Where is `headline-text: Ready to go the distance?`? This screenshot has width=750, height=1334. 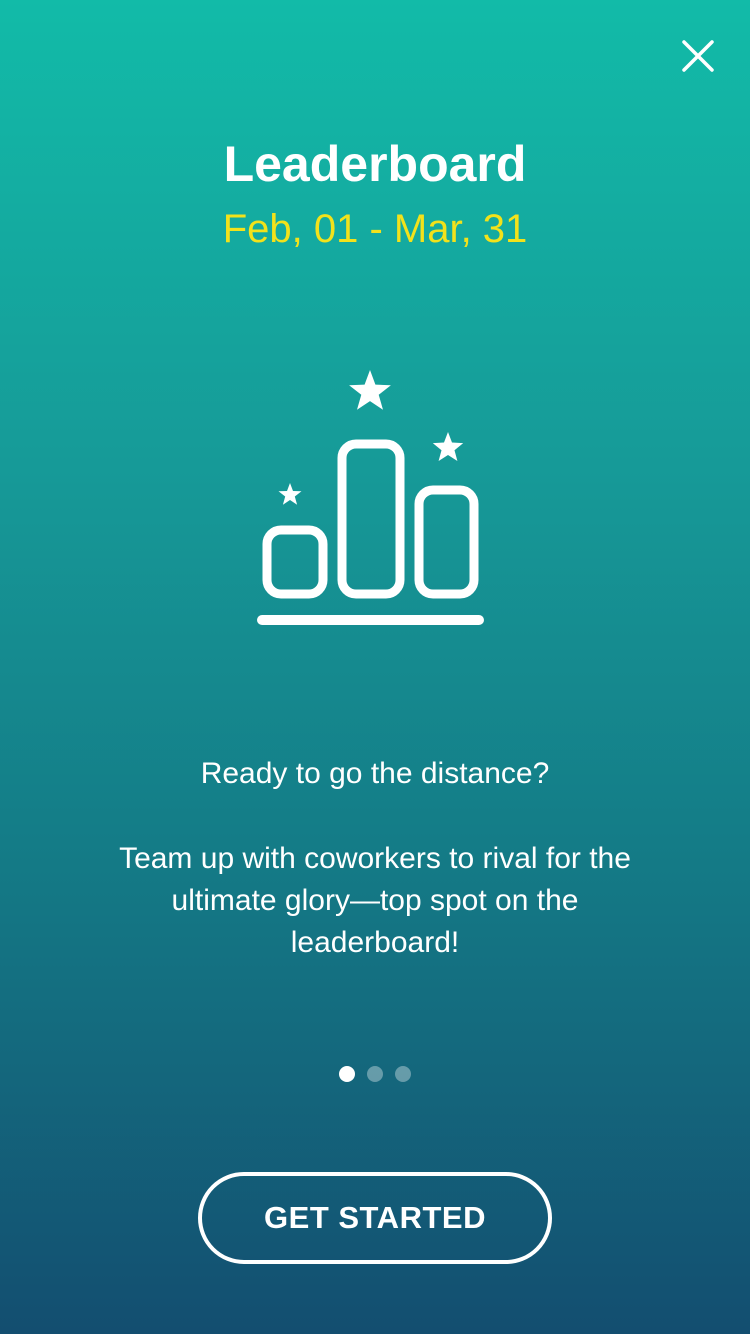 headline-text: Ready to go the distance? is located at coordinates (375, 773).